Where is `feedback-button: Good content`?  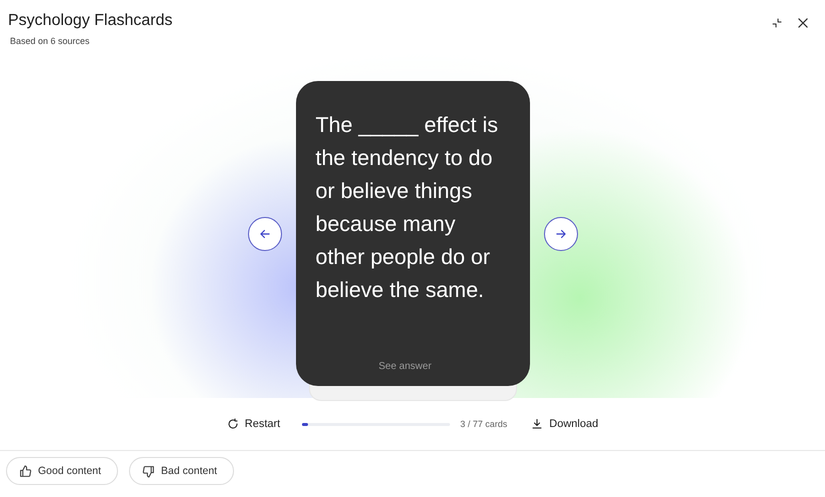
feedback-button: Good content is located at coordinates (62, 471).